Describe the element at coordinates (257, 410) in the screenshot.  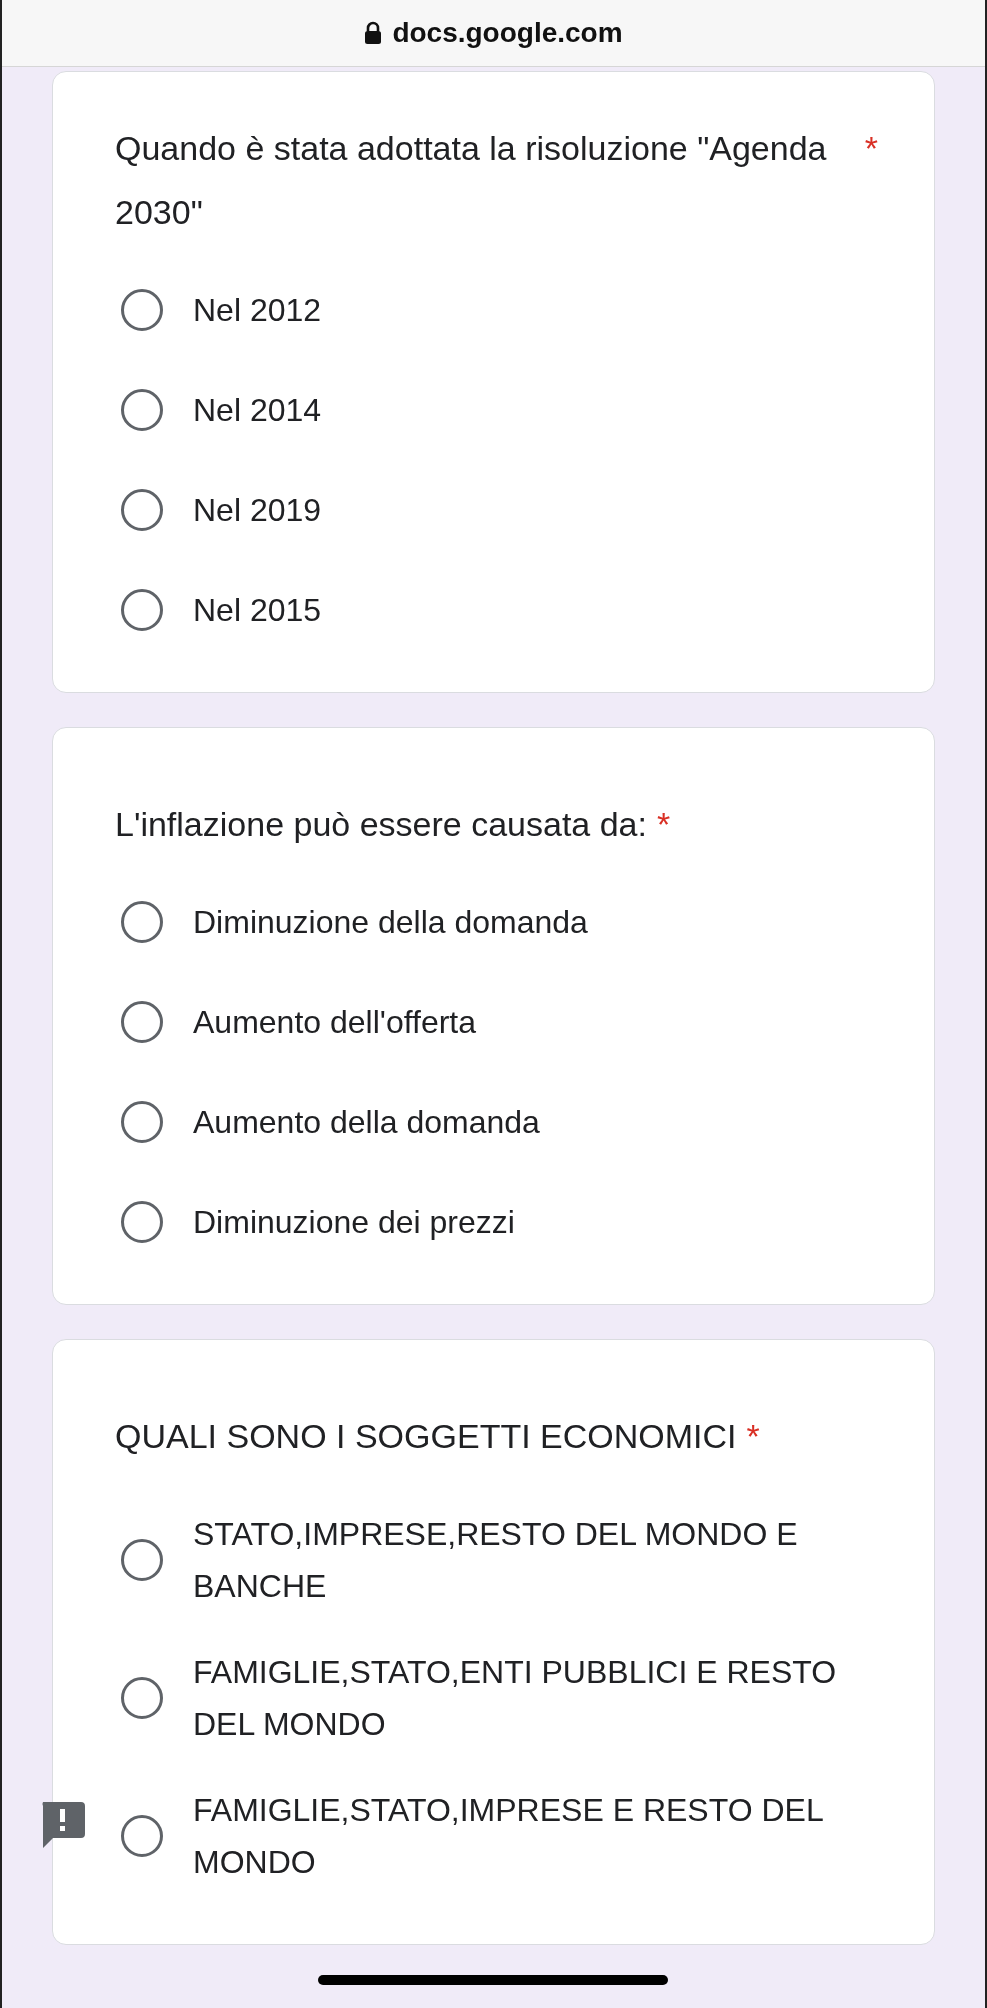
I see `option-label: Nel 2014` at that location.